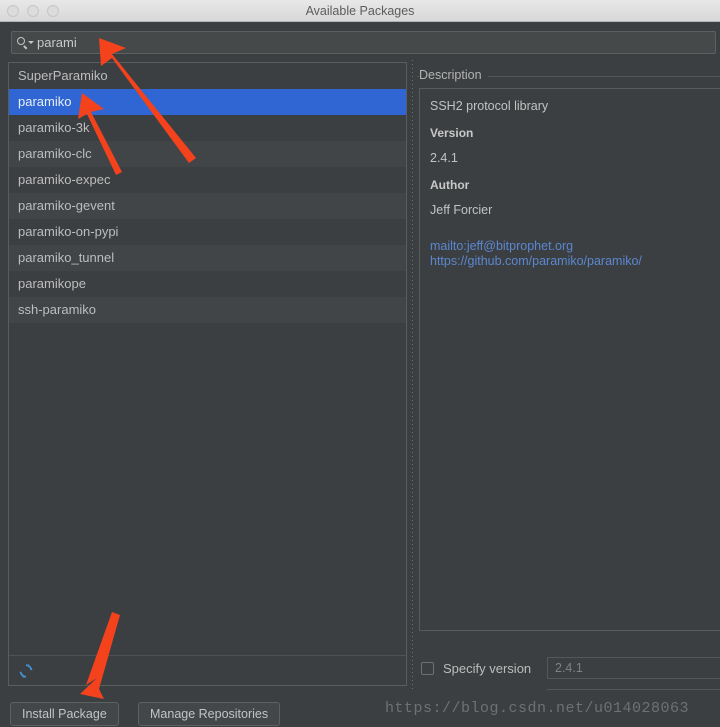  Describe the element at coordinates (537, 708) in the screenshot. I see `watermark: https://blog.csdn.net/u014028063` at that location.